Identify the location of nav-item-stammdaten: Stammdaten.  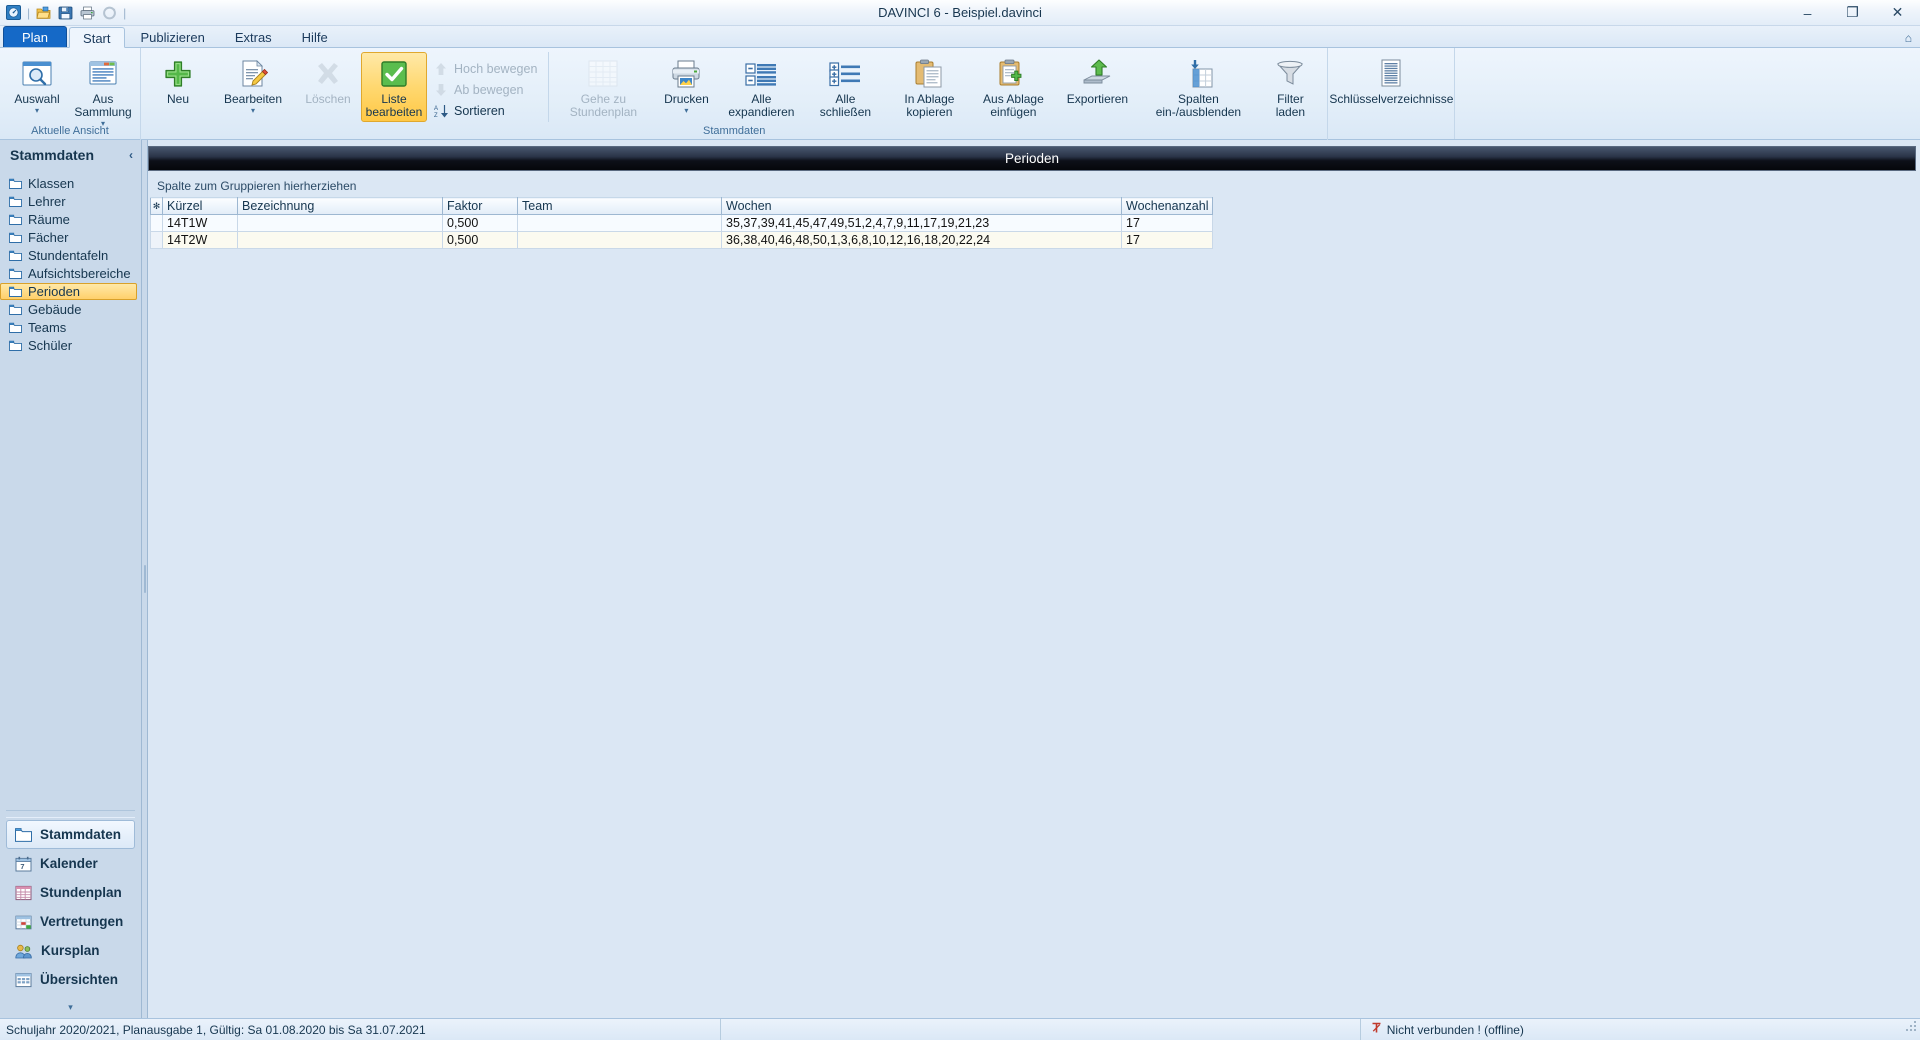
(70, 834).